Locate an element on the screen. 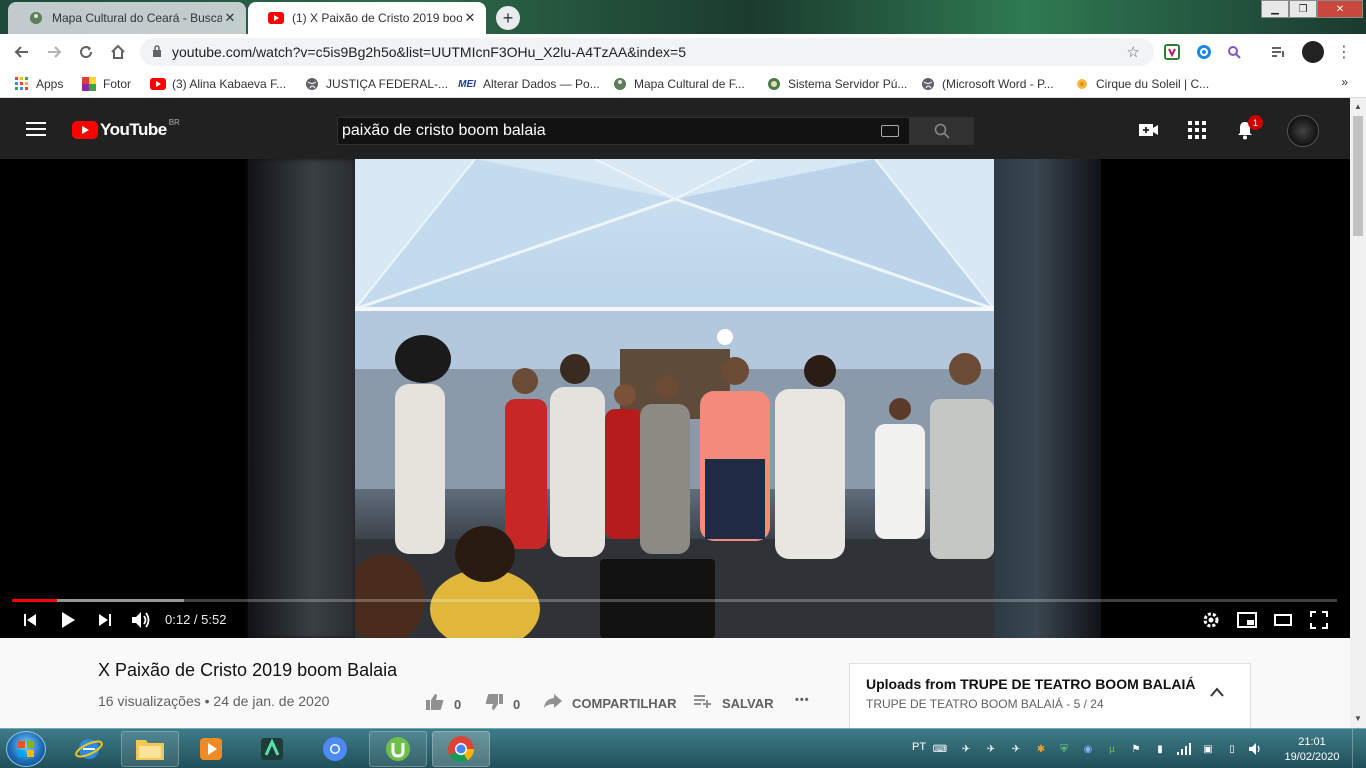 This screenshot has height=768, width=1366. save-button: SALVAR is located at coordinates (734, 703).